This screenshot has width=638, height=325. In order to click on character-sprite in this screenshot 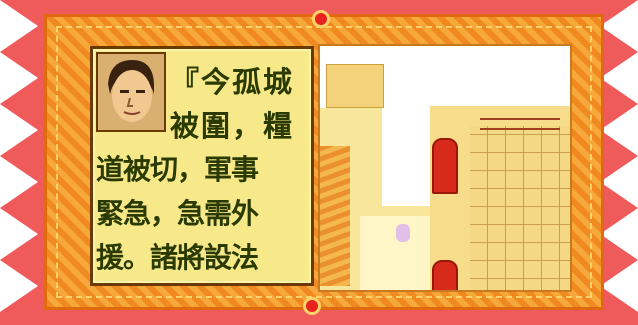, I will do `click(403, 233)`.